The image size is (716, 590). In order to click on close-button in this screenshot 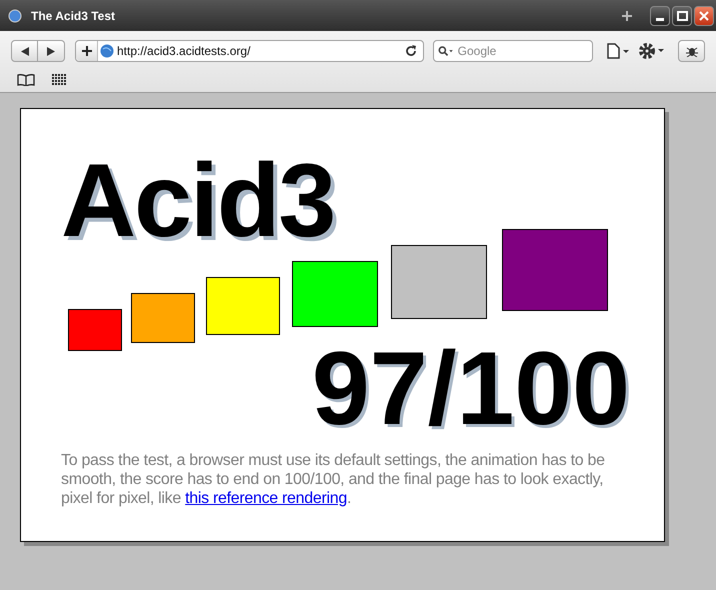, I will do `click(704, 16)`.